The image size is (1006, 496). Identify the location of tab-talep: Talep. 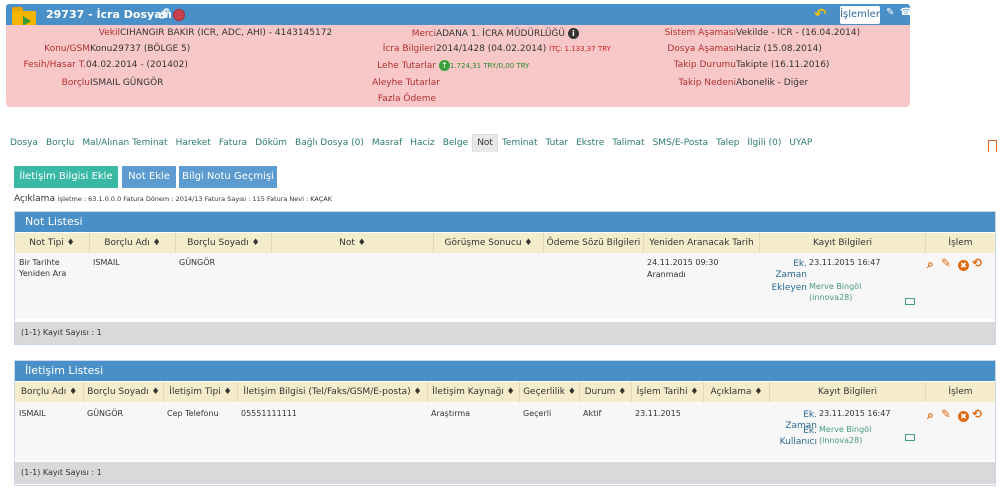
(727, 144).